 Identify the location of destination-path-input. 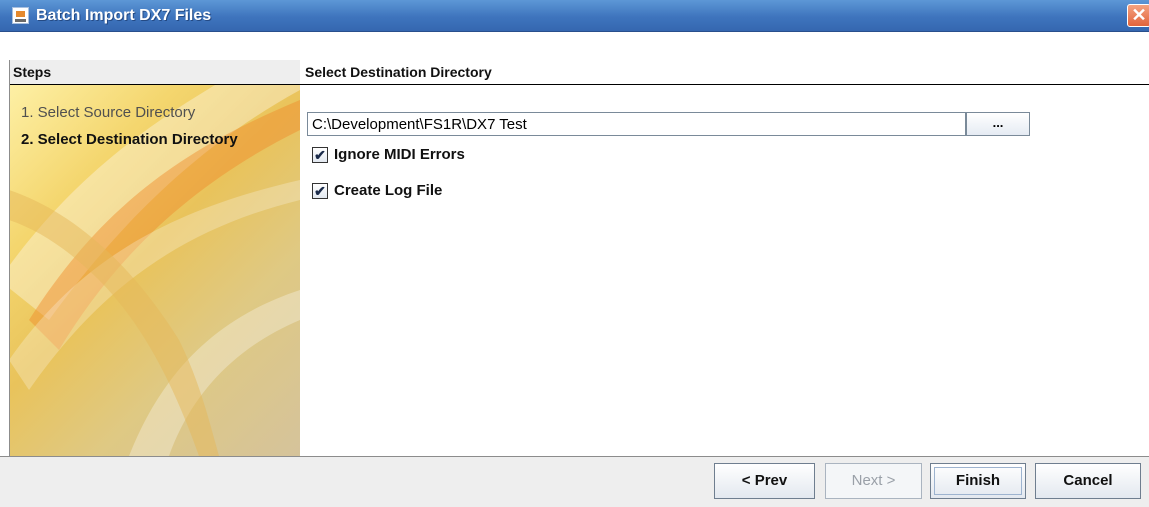
(636, 124).